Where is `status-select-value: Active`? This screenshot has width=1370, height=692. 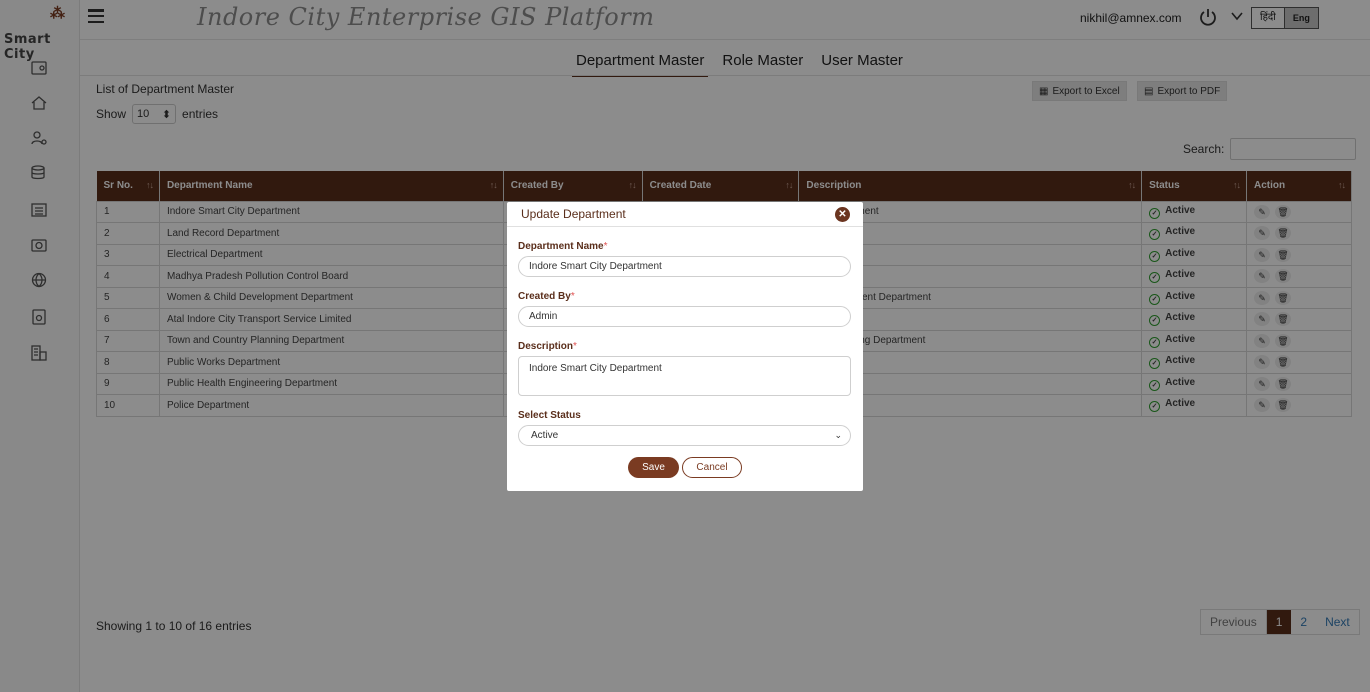
status-select-value: Active is located at coordinates (545, 435).